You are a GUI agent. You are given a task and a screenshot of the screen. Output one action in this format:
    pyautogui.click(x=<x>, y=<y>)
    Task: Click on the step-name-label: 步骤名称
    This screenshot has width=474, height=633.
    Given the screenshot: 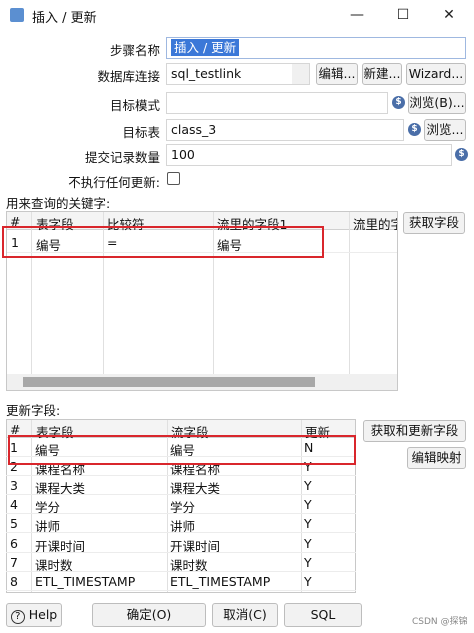 What is the action you would take?
    pyautogui.click(x=134, y=50)
    